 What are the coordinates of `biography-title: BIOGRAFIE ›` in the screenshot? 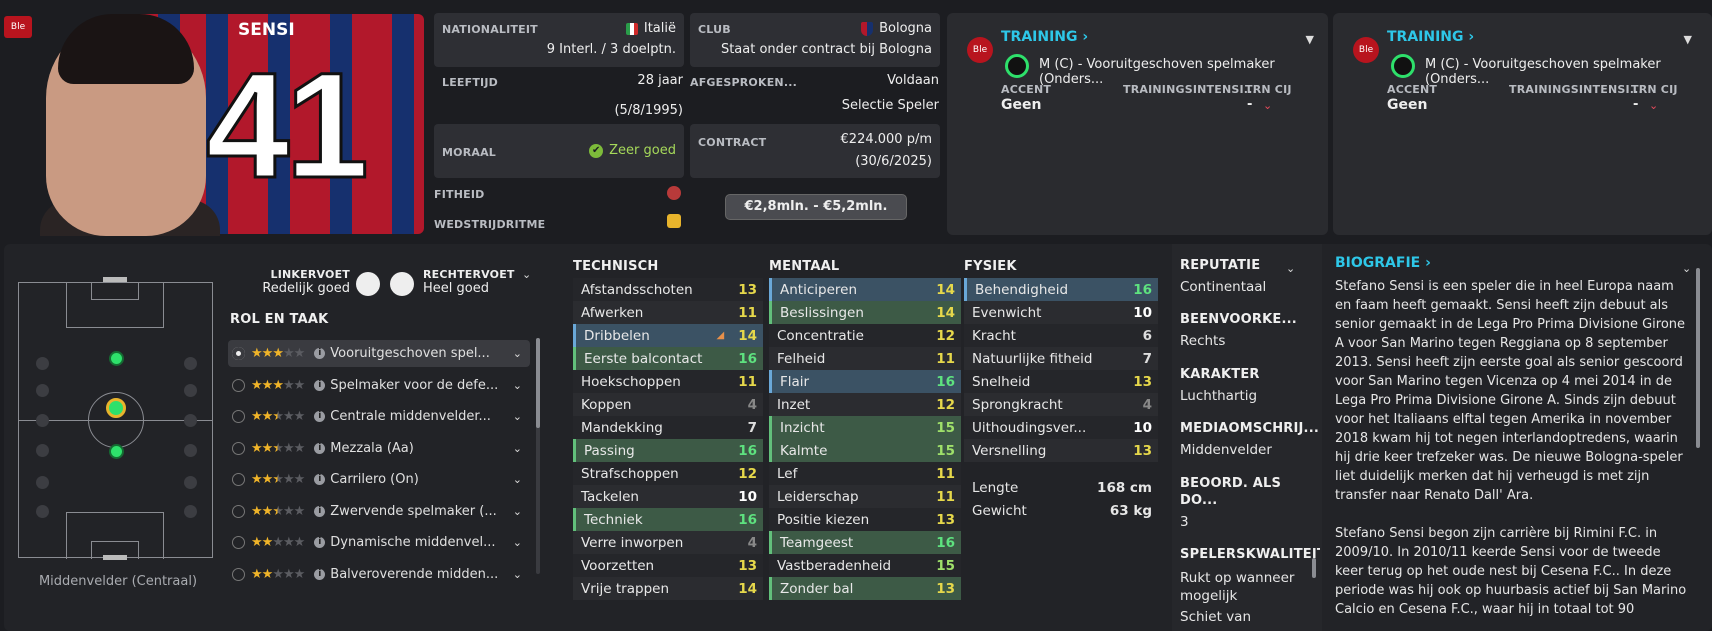 It's located at (1383, 263).